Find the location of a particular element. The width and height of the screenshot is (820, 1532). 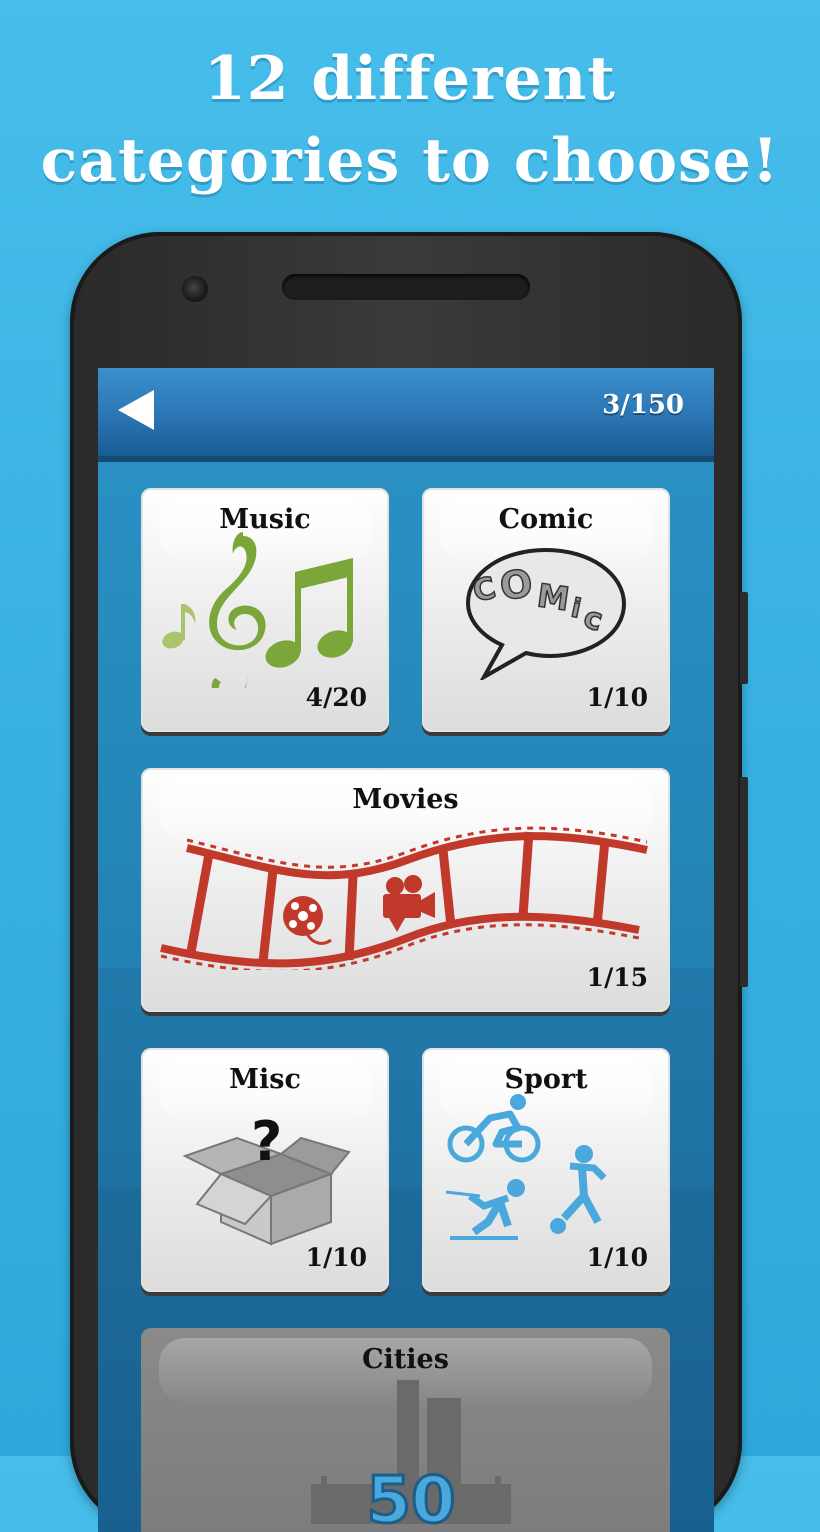

category-comic: Comic C O M i c 1/10 is located at coordinates (546, 610).